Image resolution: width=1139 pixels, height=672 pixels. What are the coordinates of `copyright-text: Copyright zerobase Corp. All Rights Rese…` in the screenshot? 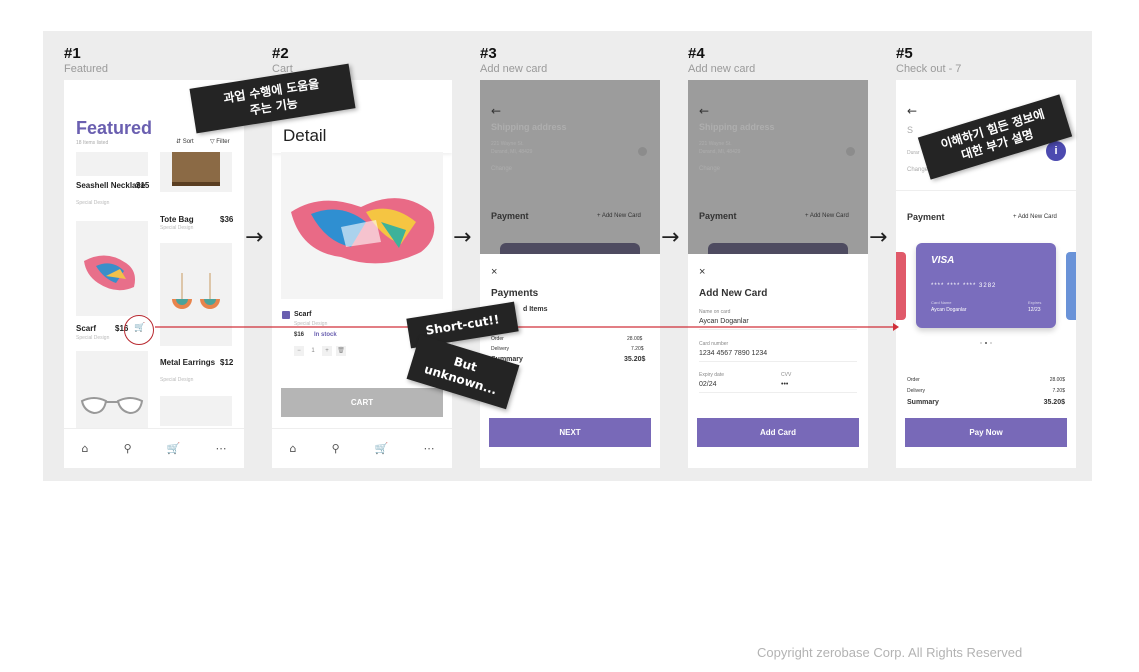 It's located at (890, 652).